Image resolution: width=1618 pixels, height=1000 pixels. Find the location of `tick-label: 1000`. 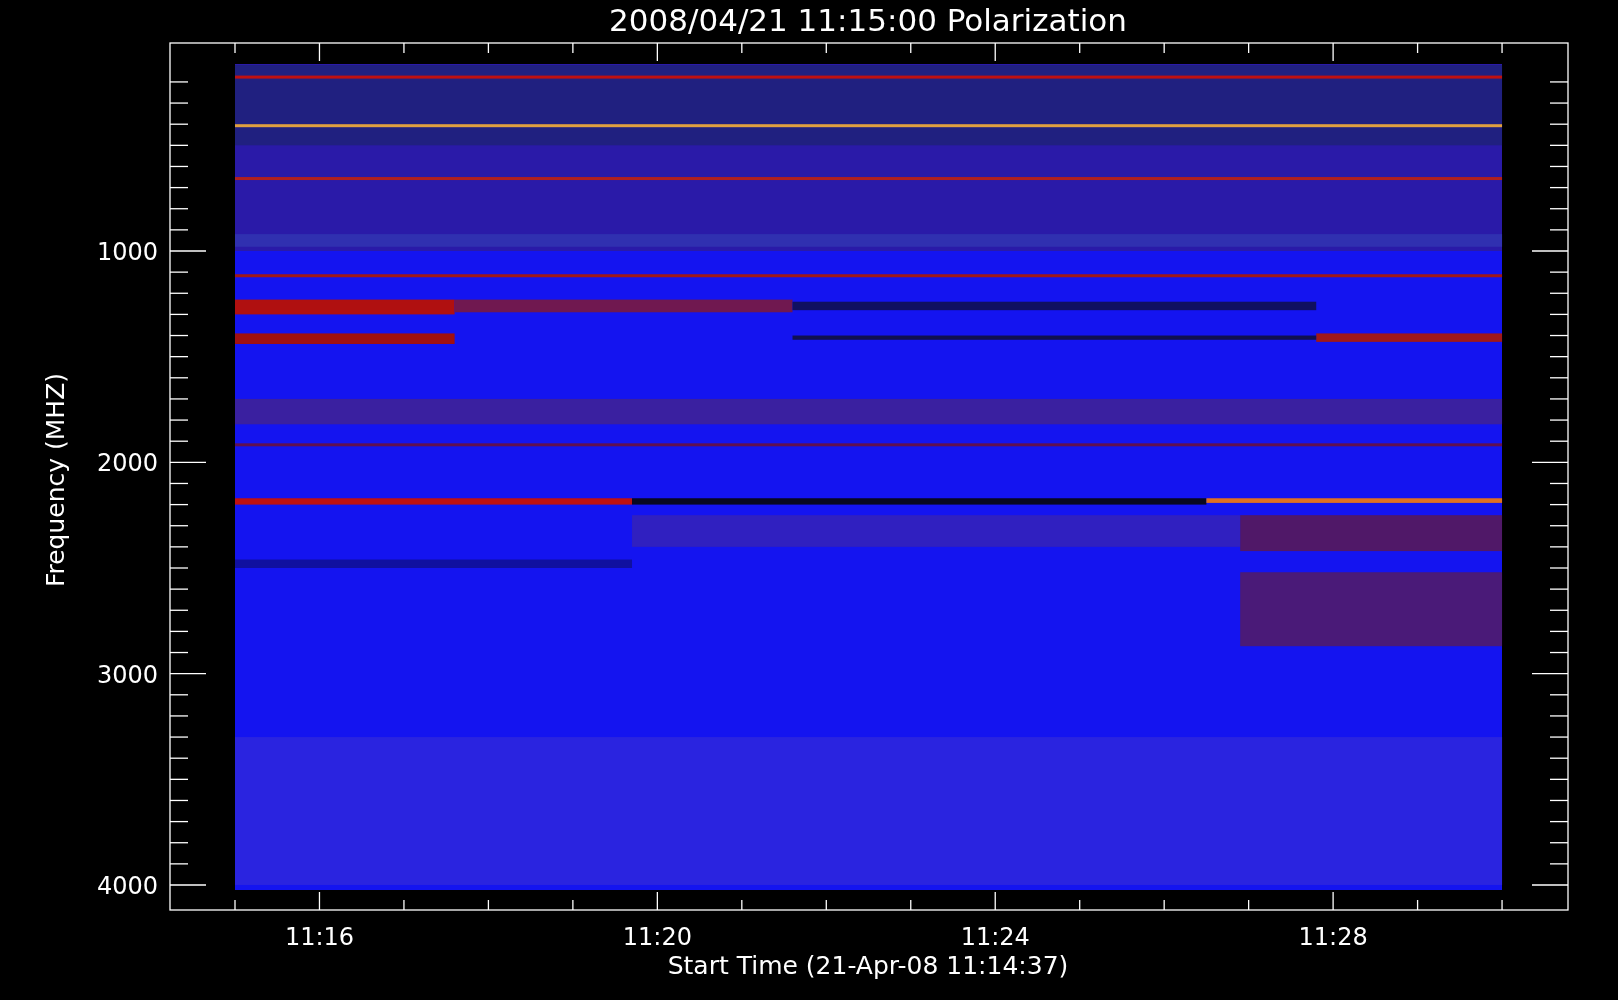

tick-label: 1000 is located at coordinates (127, 252).